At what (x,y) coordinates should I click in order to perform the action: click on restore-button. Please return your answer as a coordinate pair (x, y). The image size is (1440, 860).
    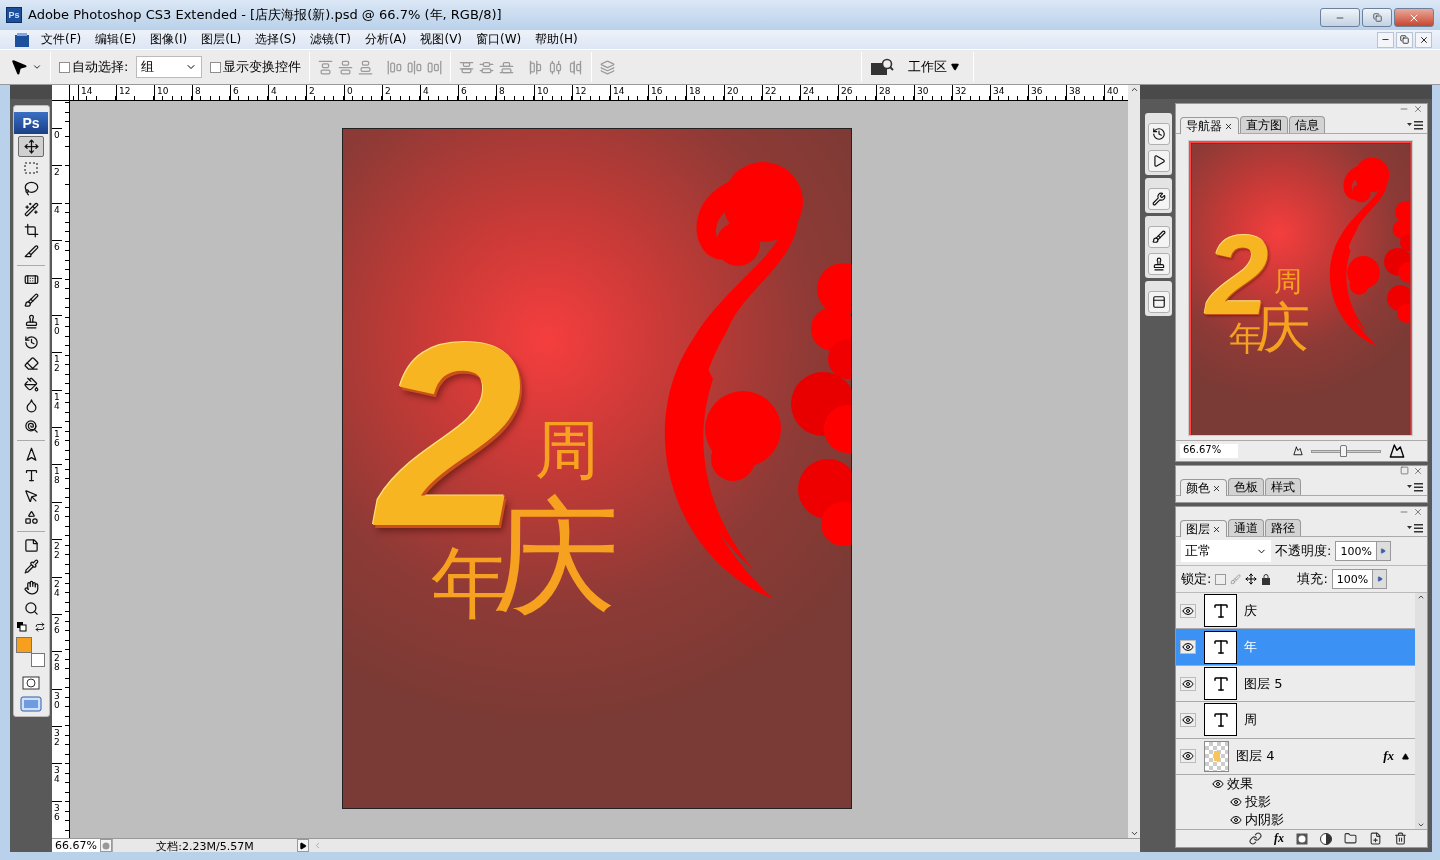
    Looking at the image, I should click on (1404, 39).